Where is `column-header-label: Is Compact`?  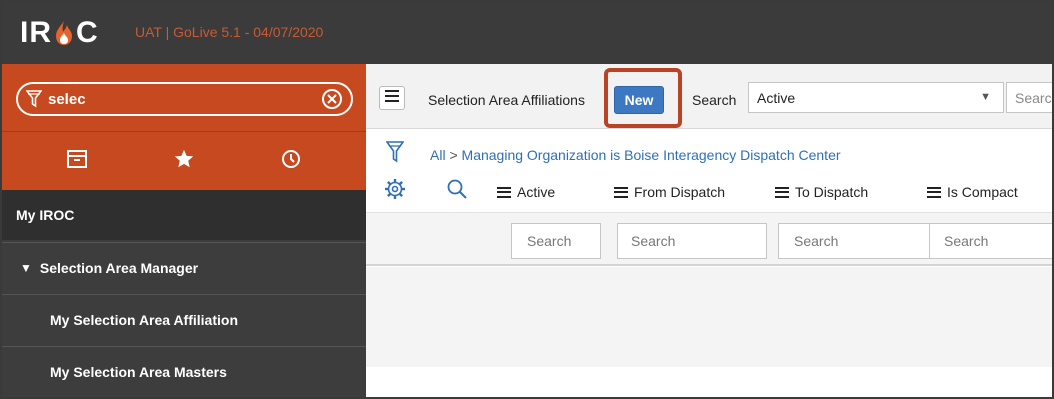 column-header-label: Is Compact is located at coordinates (982, 192).